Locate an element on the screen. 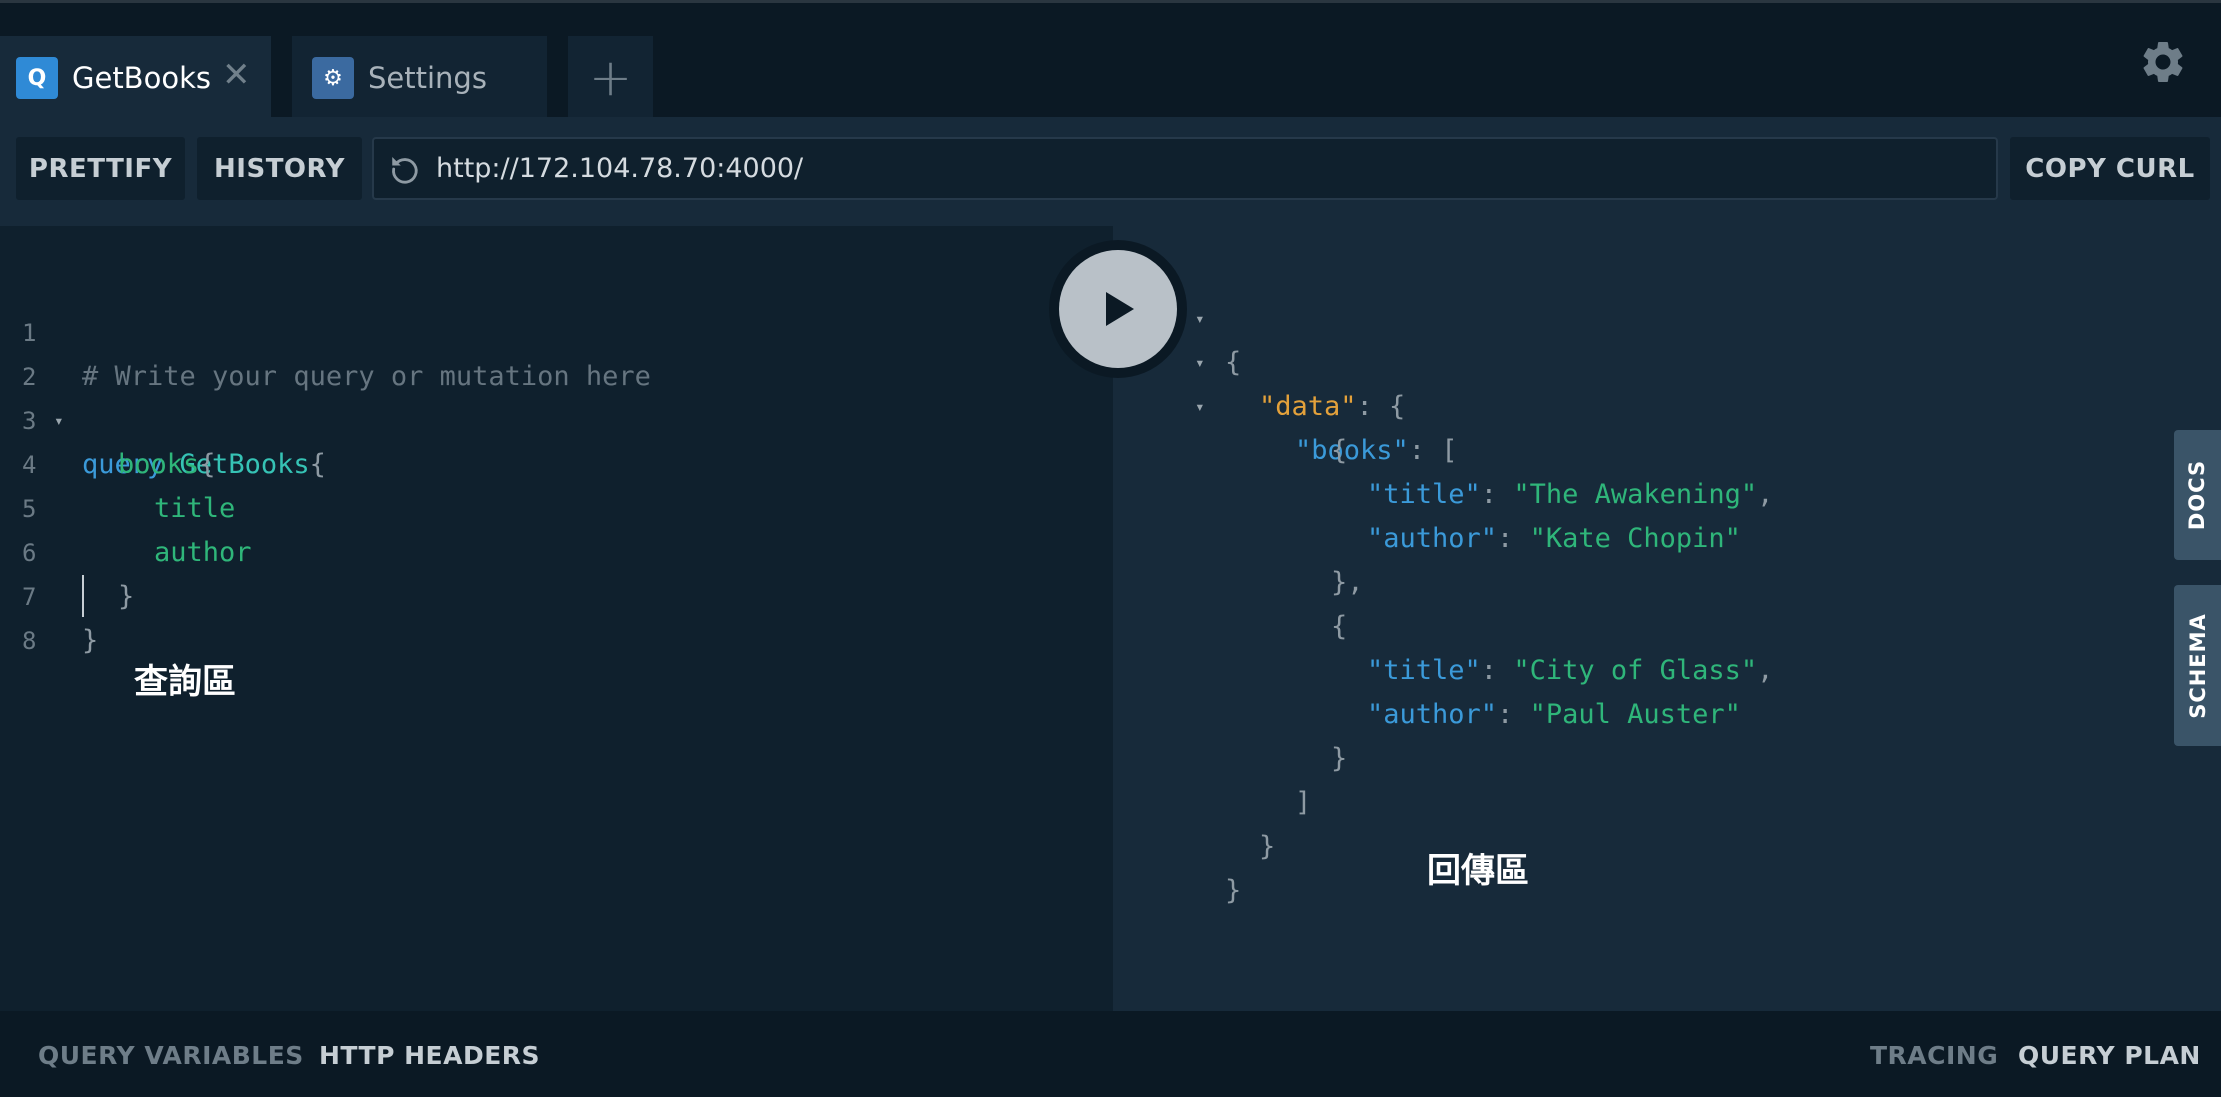 This screenshot has height=1097, width=2221. close-icon: ✕ is located at coordinates (236, 75).